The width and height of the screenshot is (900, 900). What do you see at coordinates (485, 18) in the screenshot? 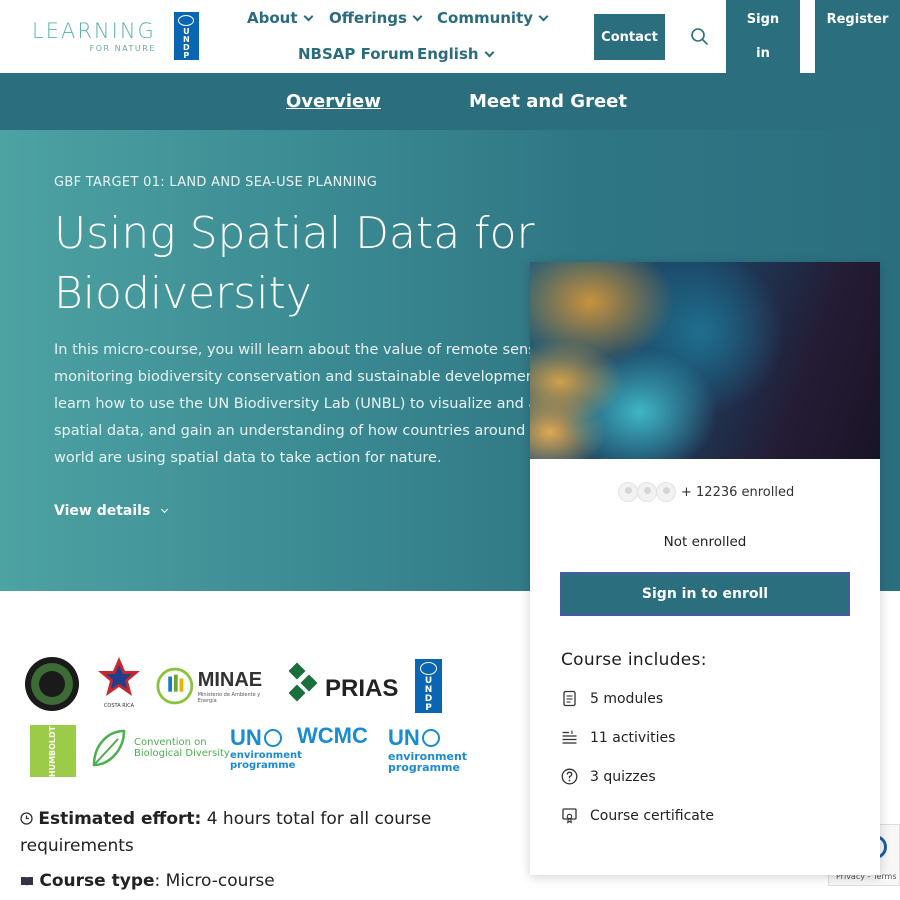
I see `nav-community-label: Community` at bounding box center [485, 18].